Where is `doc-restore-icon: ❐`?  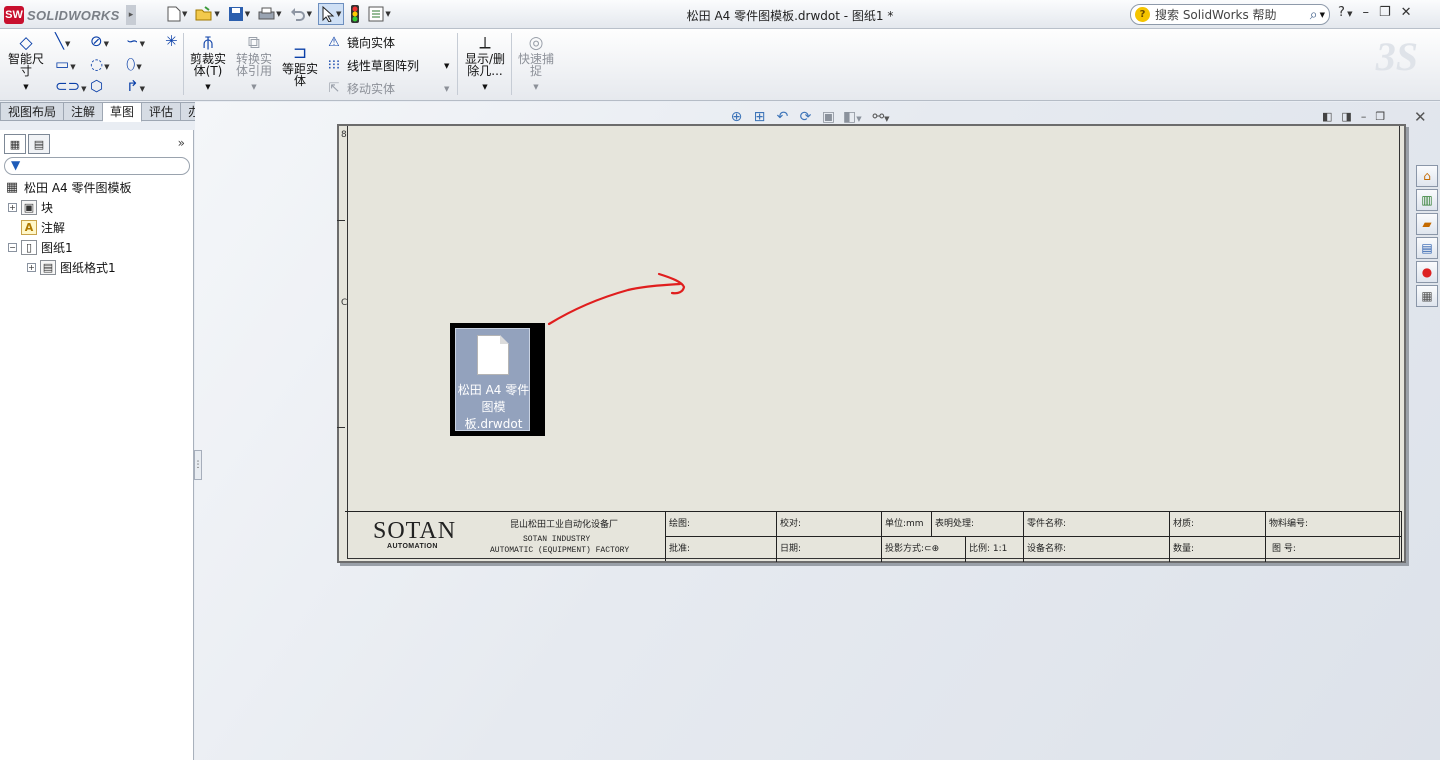
doc-restore-icon: ❐ is located at coordinates (1380, 116).